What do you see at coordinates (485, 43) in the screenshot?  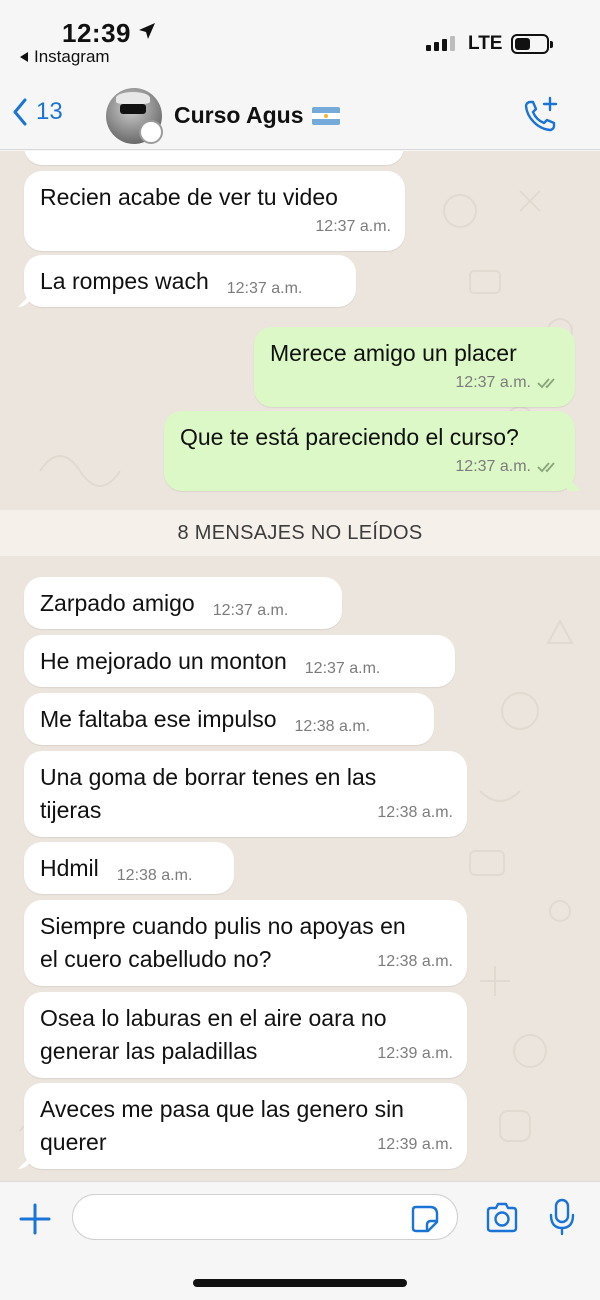 I see `network-type: LTE` at bounding box center [485, 43].